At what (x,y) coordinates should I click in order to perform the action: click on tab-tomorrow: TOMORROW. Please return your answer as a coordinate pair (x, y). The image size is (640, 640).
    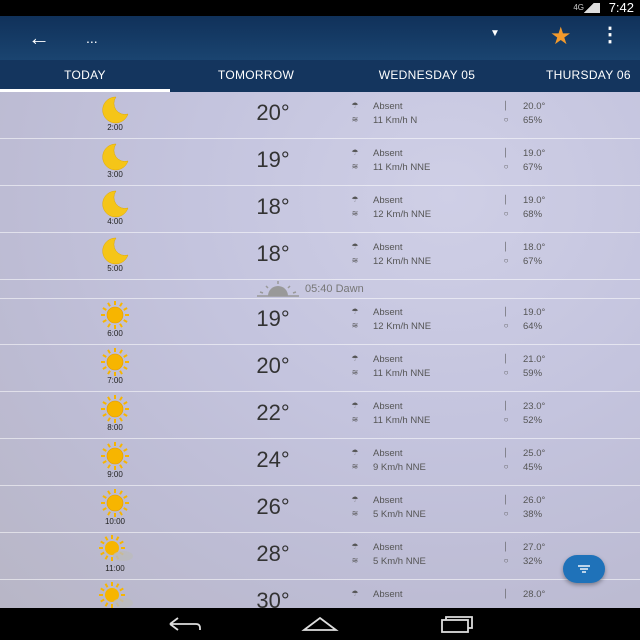
    Looking at the image, I should click on (256, 76).